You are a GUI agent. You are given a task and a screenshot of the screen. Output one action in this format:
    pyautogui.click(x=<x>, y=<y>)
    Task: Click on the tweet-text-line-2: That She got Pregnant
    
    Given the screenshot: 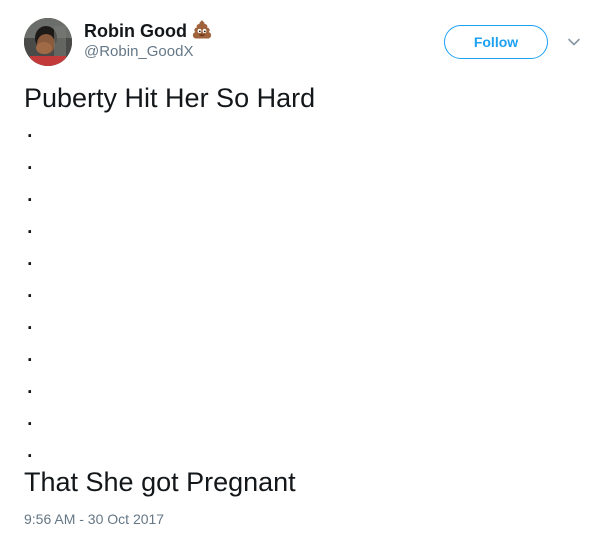 What is the action you would take?
    pyautogui.click(x=160, y=482)
    